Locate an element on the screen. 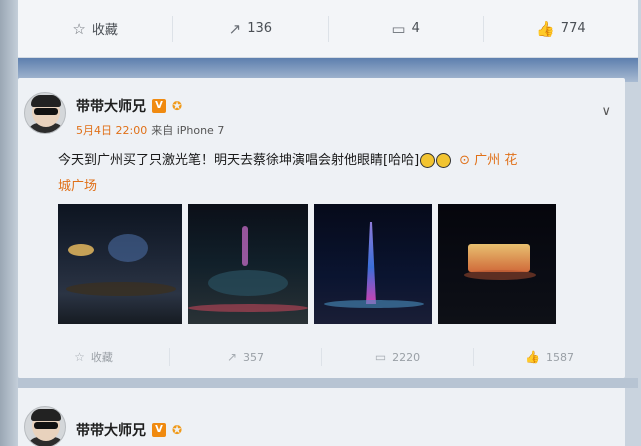 The image size is (641, 446). prev-like-button: 👍 774 is located at coordinates (561, 29).